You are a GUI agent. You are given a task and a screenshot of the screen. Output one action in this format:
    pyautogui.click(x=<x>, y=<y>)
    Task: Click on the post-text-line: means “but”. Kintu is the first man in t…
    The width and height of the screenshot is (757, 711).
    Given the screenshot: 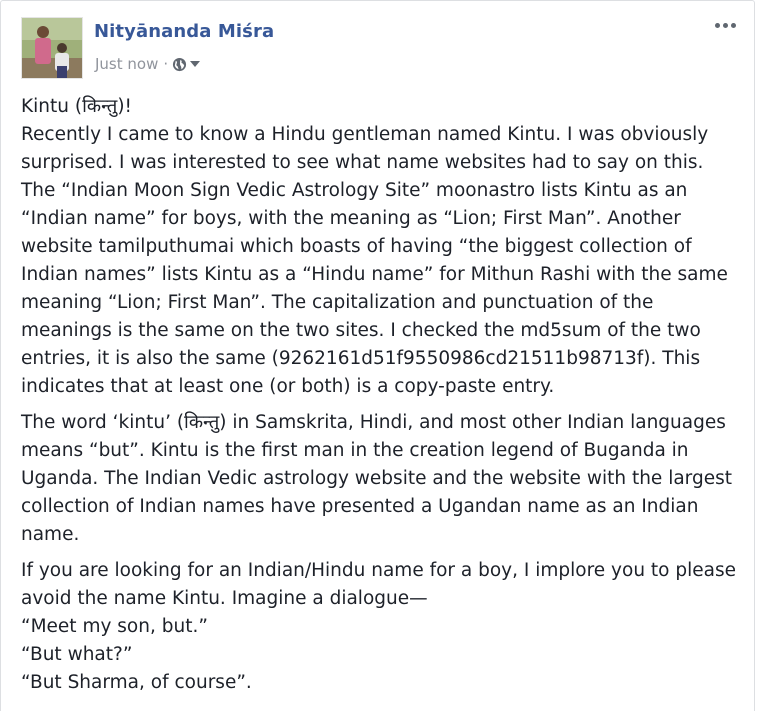 What is the action you would take?
    pyautogui.click(x=355, y=450)
    